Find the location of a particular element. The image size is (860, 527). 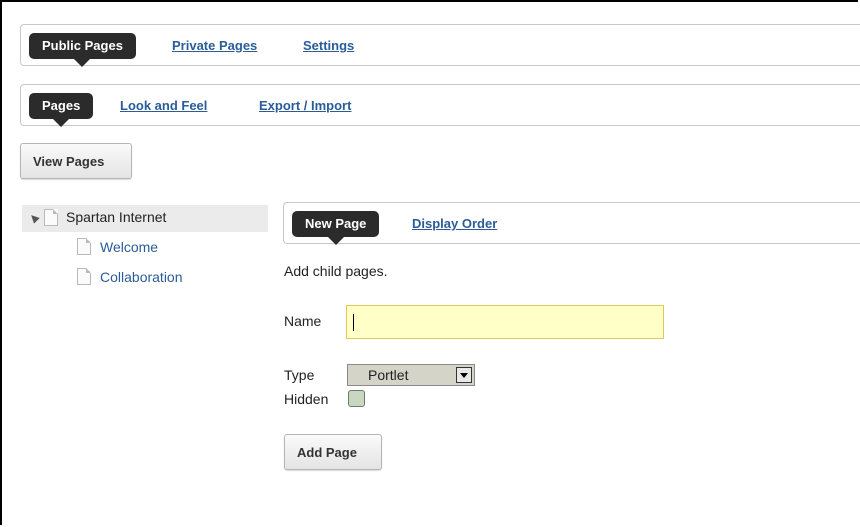

text-caret is located at coordinates (353, 322).